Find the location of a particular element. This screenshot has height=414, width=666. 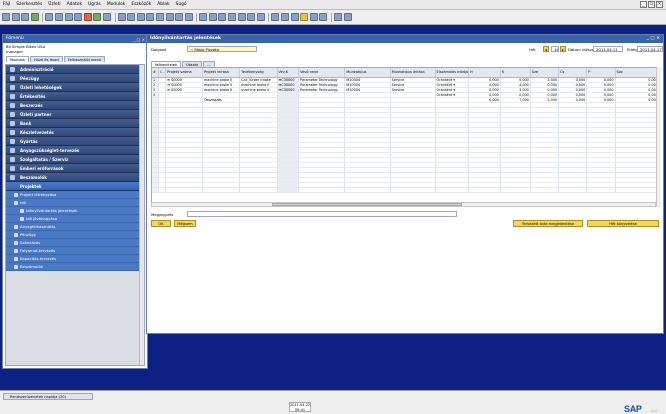

minimize-icon: _ is located at coordinates (643, 4).